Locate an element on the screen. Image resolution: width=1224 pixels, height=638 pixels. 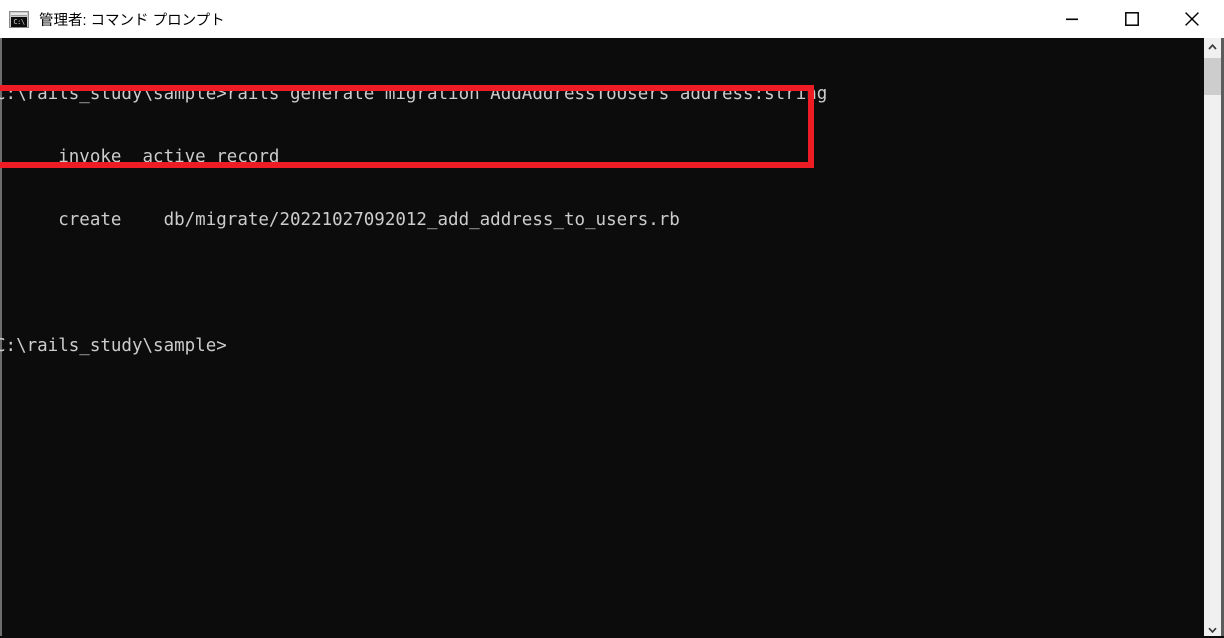
scroll-up-button is located at coordinates (1212, 46).